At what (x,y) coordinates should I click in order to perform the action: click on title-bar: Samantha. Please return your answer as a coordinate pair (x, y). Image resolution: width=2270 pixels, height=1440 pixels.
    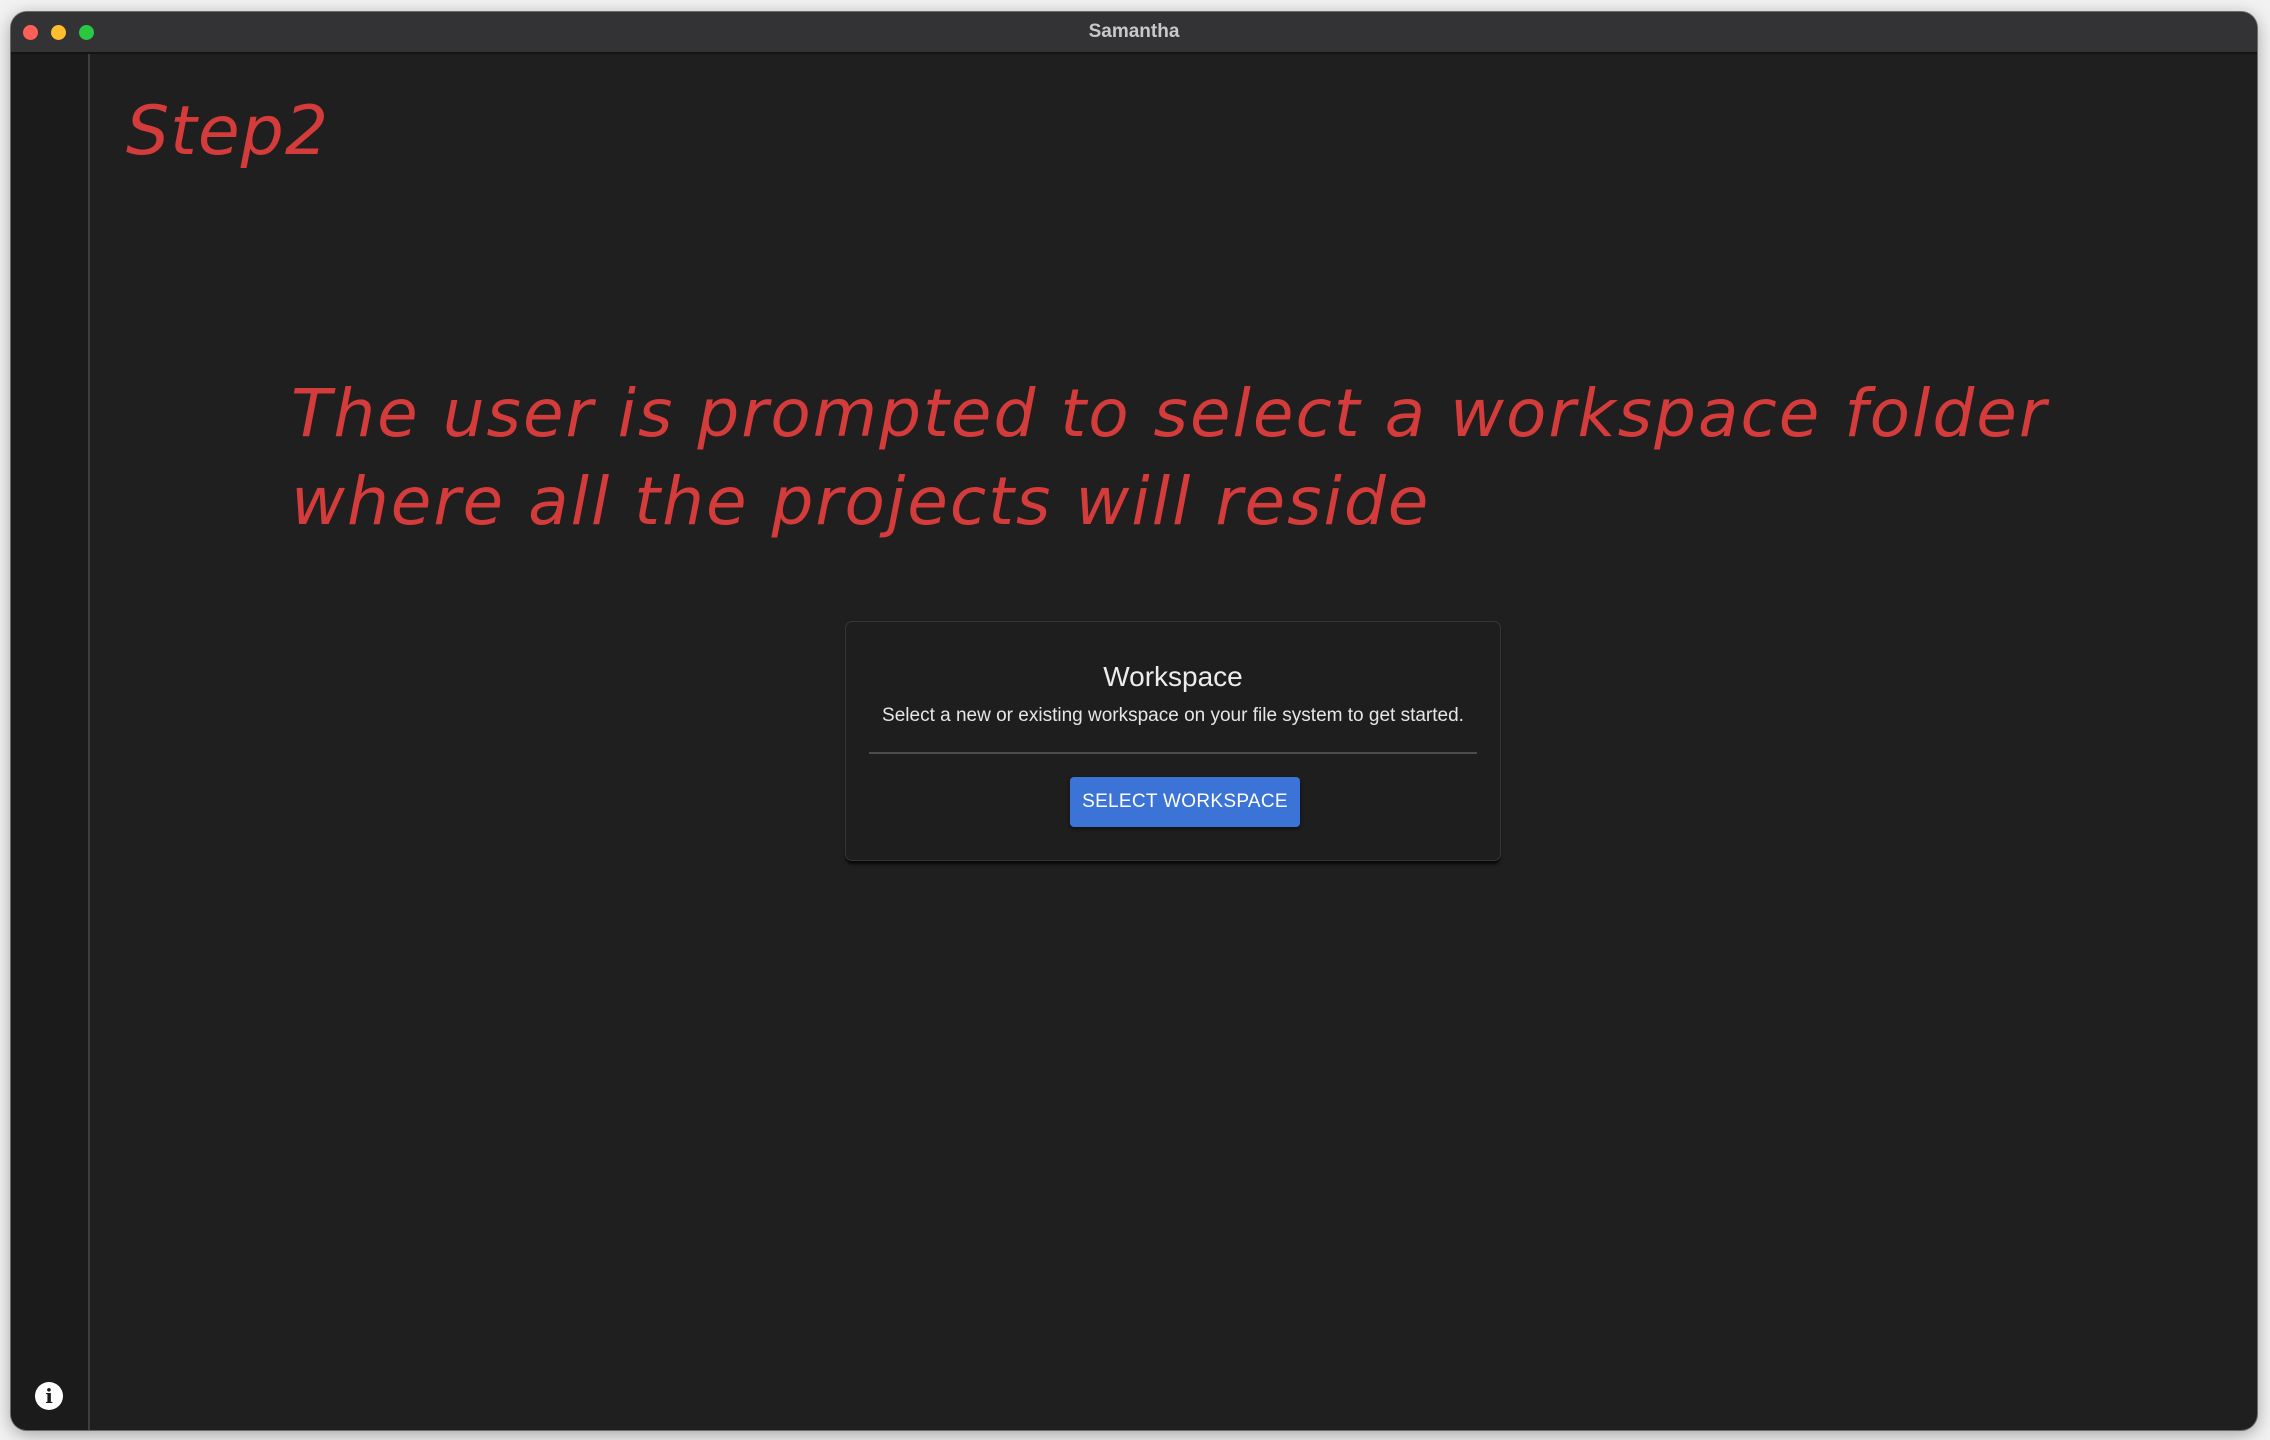
    Looking at the image, I should click on (1134, 33).